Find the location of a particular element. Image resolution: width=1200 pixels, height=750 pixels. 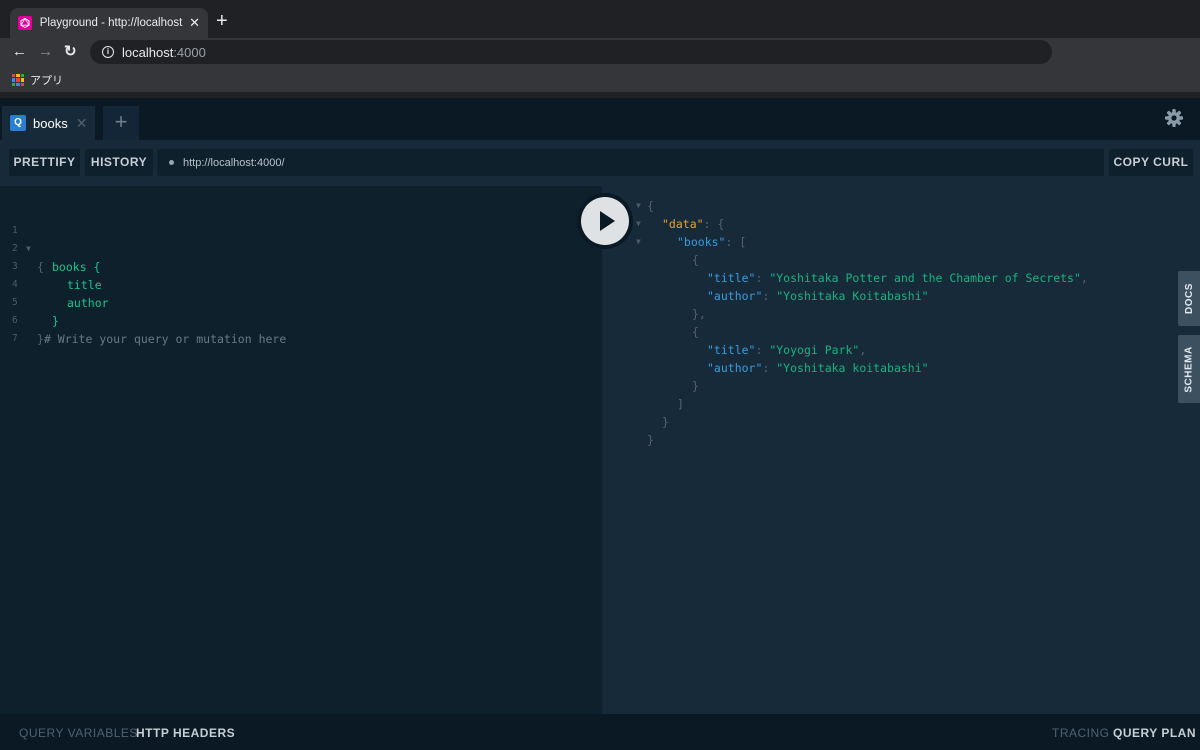

status-dot-icon is located at coordinates (171, 162).